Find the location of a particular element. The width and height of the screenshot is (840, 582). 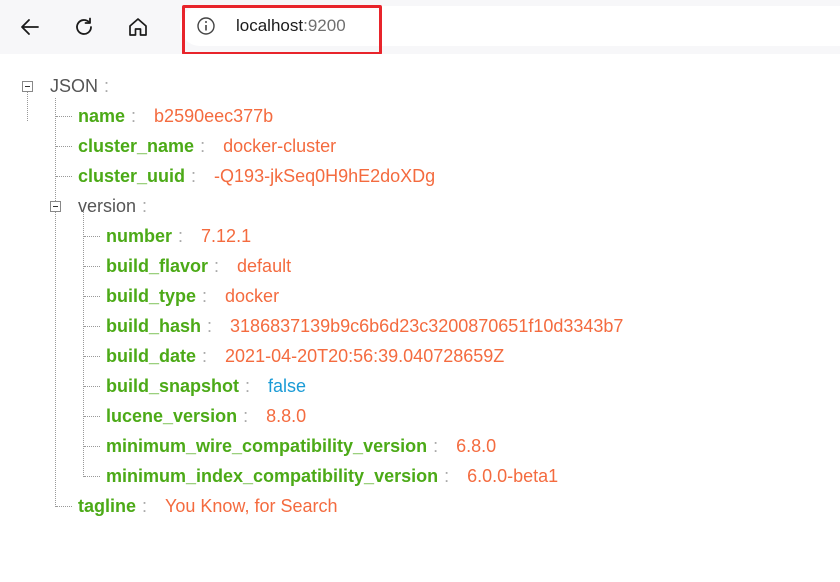

key-min-wire: minimum_wire_compatibility_version is located at coordinates (267, 446).